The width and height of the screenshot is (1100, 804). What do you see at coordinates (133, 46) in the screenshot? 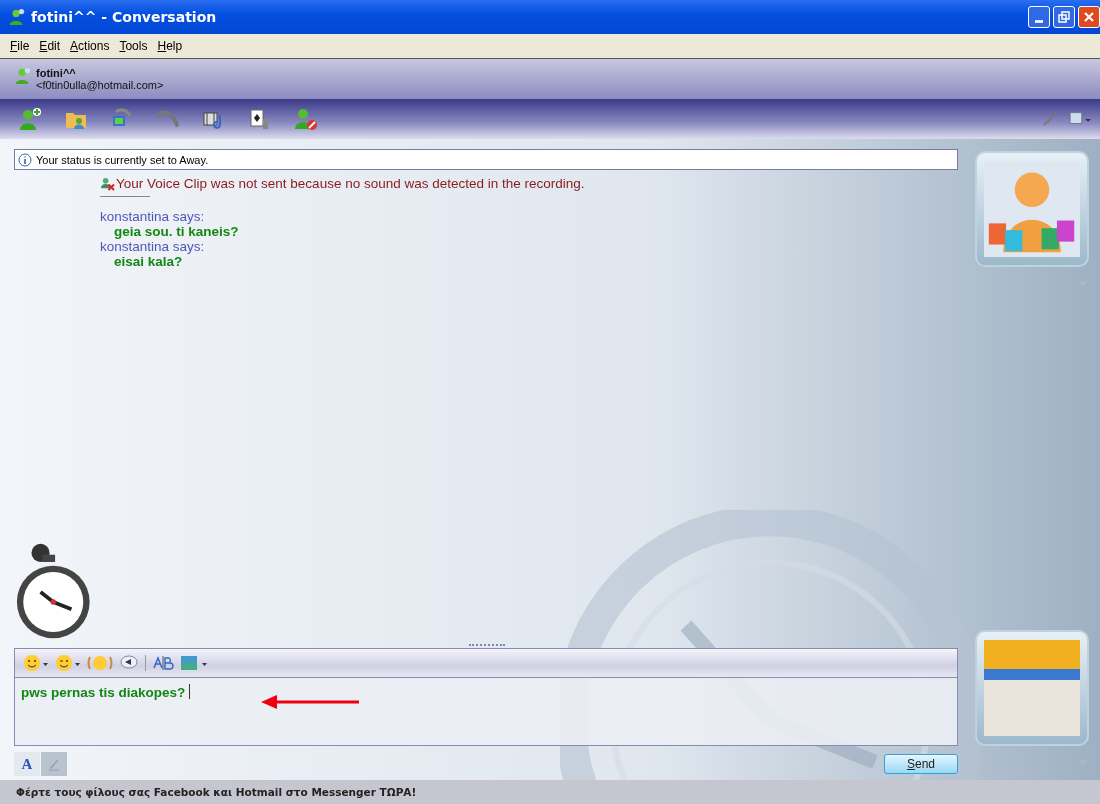
I see `menu-item: Tools` at bounding box center [133, 46].